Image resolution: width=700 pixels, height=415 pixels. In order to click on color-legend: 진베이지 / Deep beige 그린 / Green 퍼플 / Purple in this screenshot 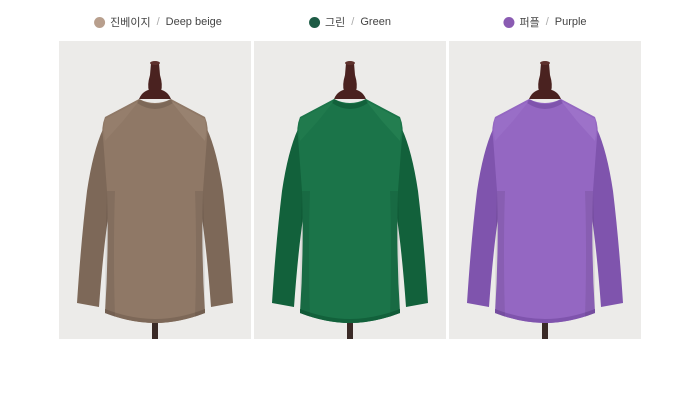, I will do `click(350, 23)`.